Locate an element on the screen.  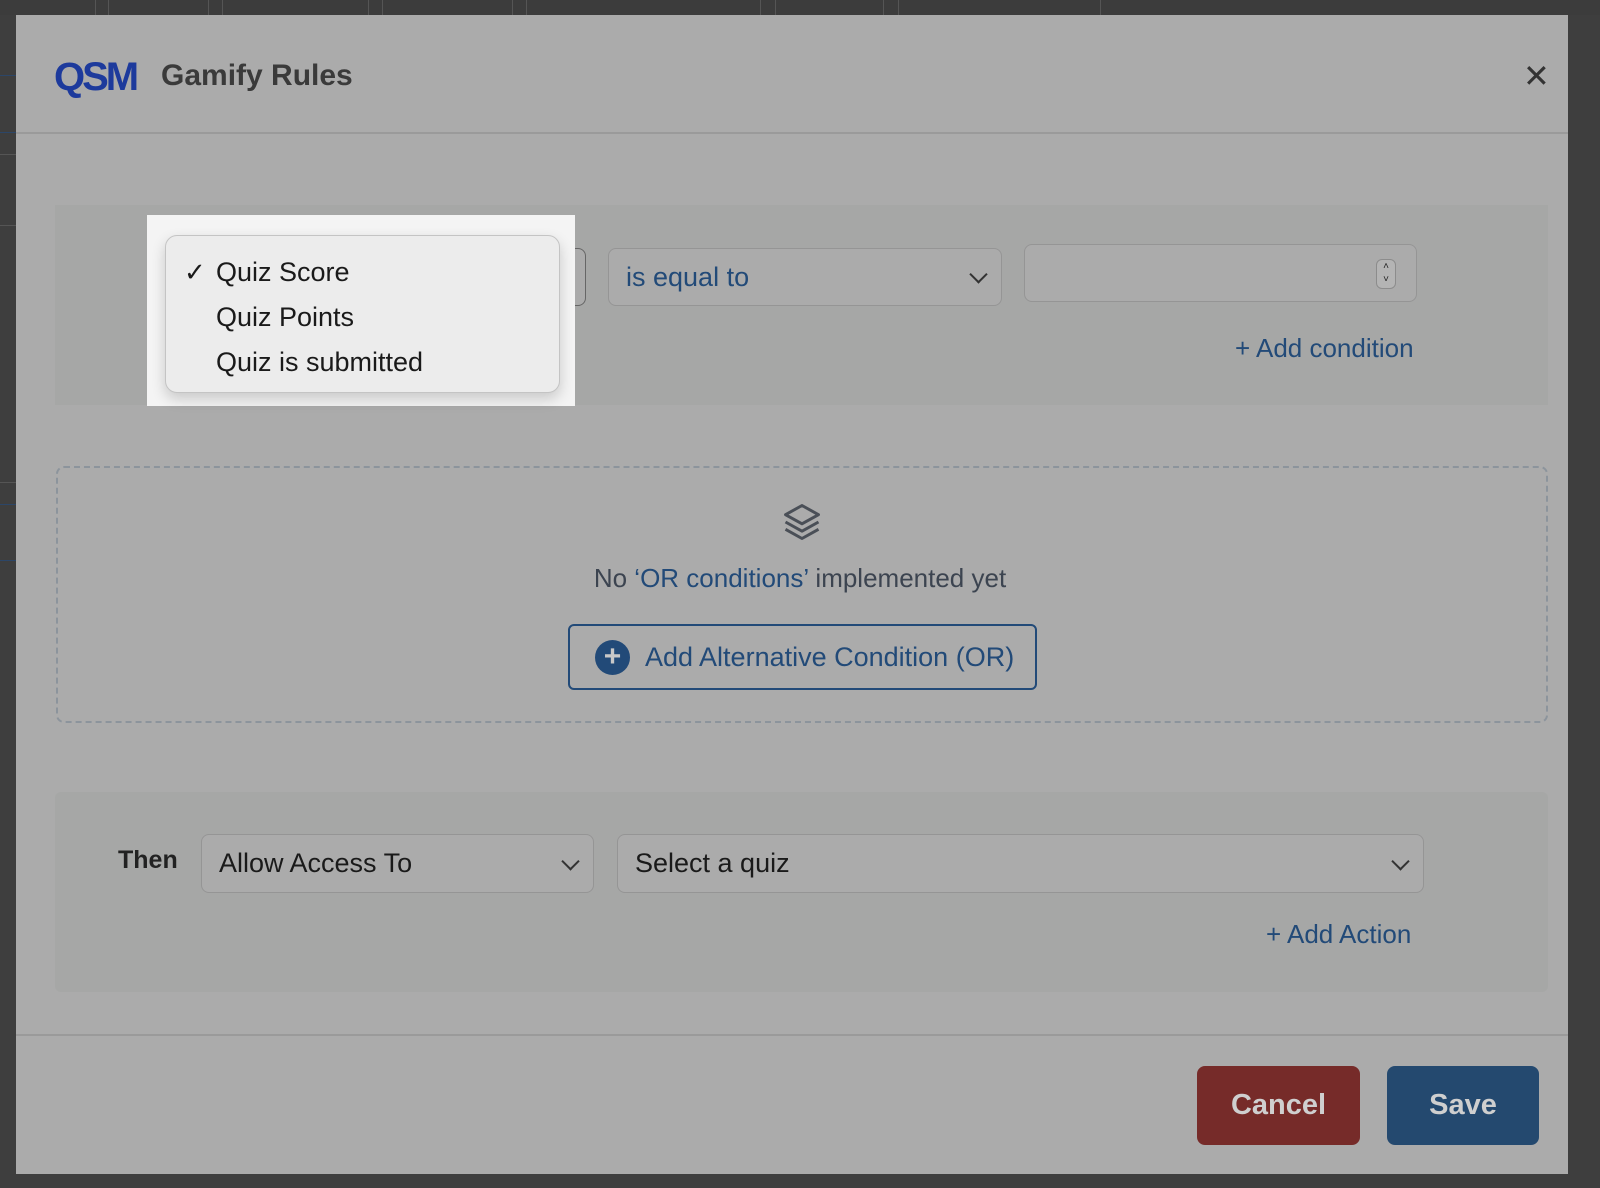
quiz-select: Select a quiz is located at coordinates (1020, 863).